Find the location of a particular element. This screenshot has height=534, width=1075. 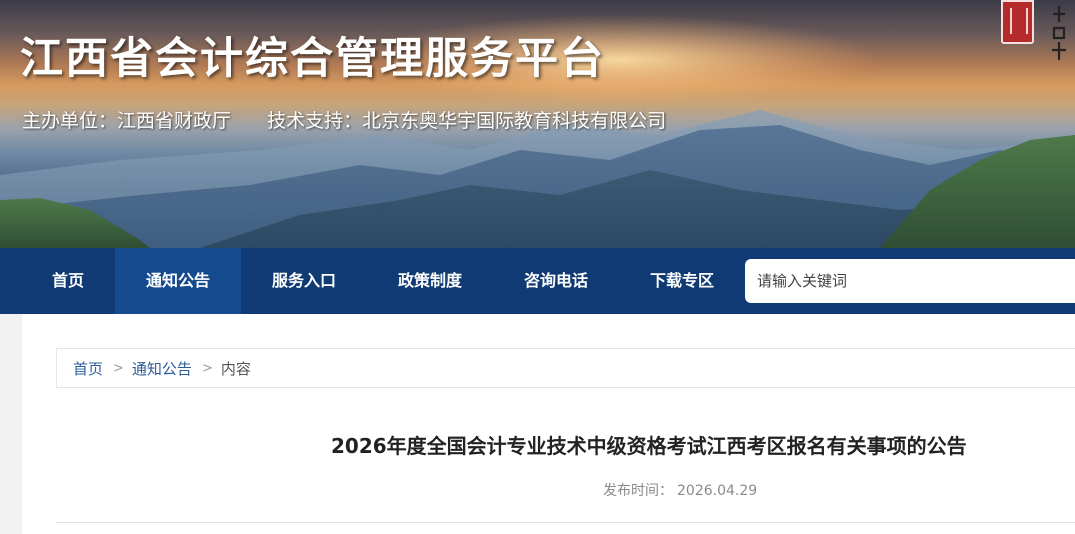

breadcrumb-home-link: 首页 is located at coordinates (88, 368).